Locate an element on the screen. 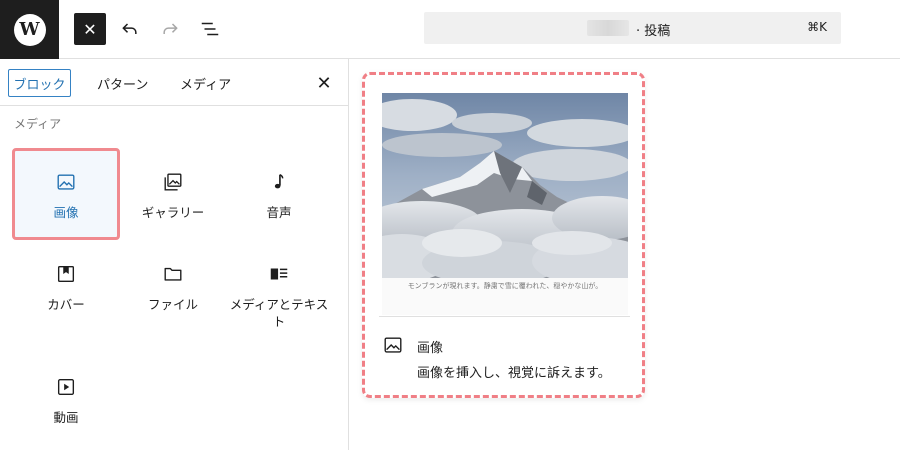  cover-icon is located at coordinates (66, 274).